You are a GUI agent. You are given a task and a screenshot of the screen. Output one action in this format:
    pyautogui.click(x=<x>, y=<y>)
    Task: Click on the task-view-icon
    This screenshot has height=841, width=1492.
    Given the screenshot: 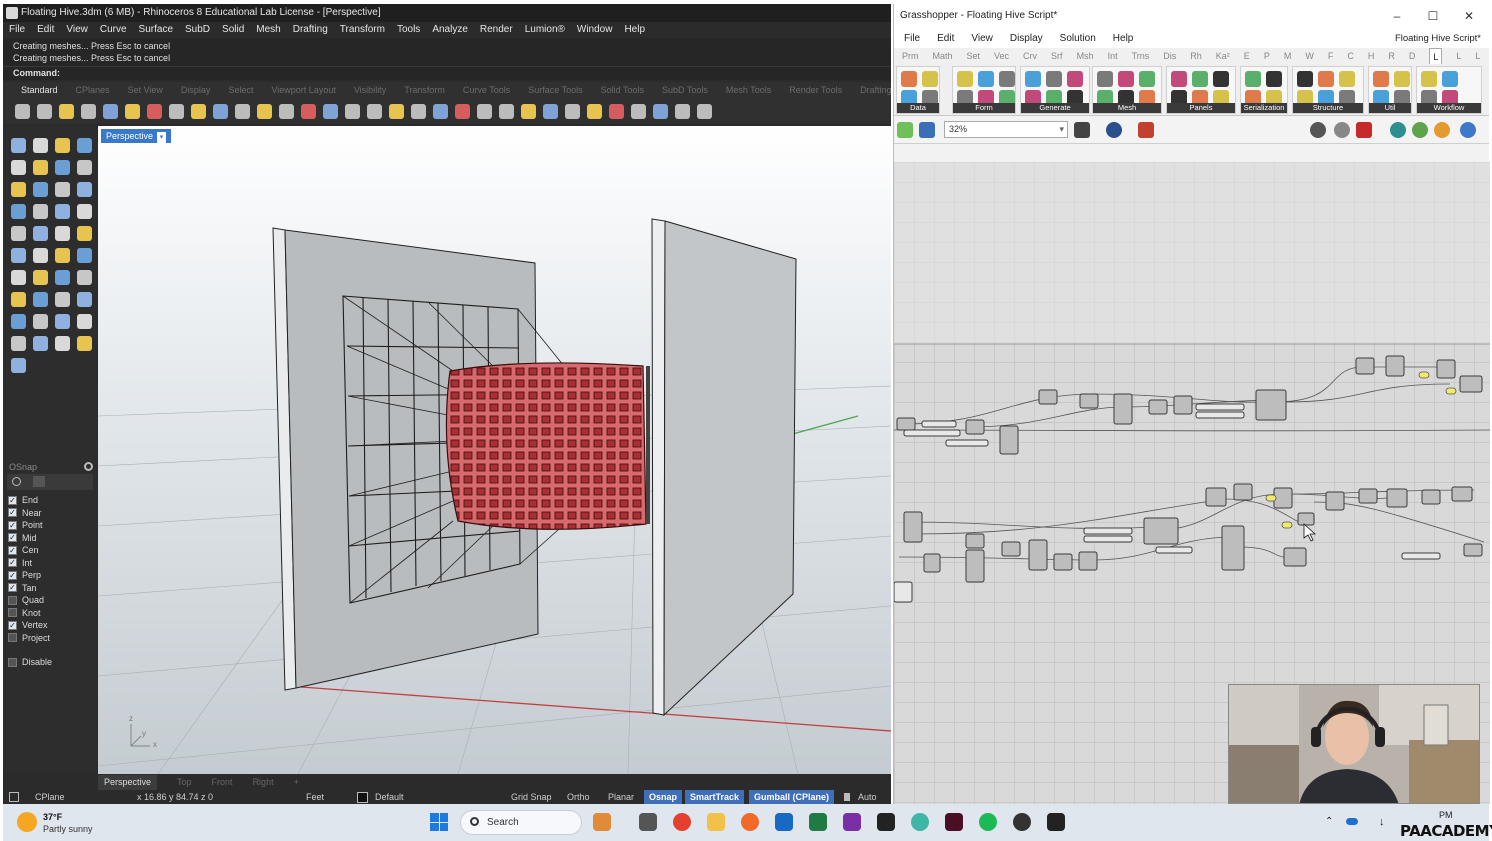 What is the action you would take?
    pyautogui.click(x=648, y=822)
    